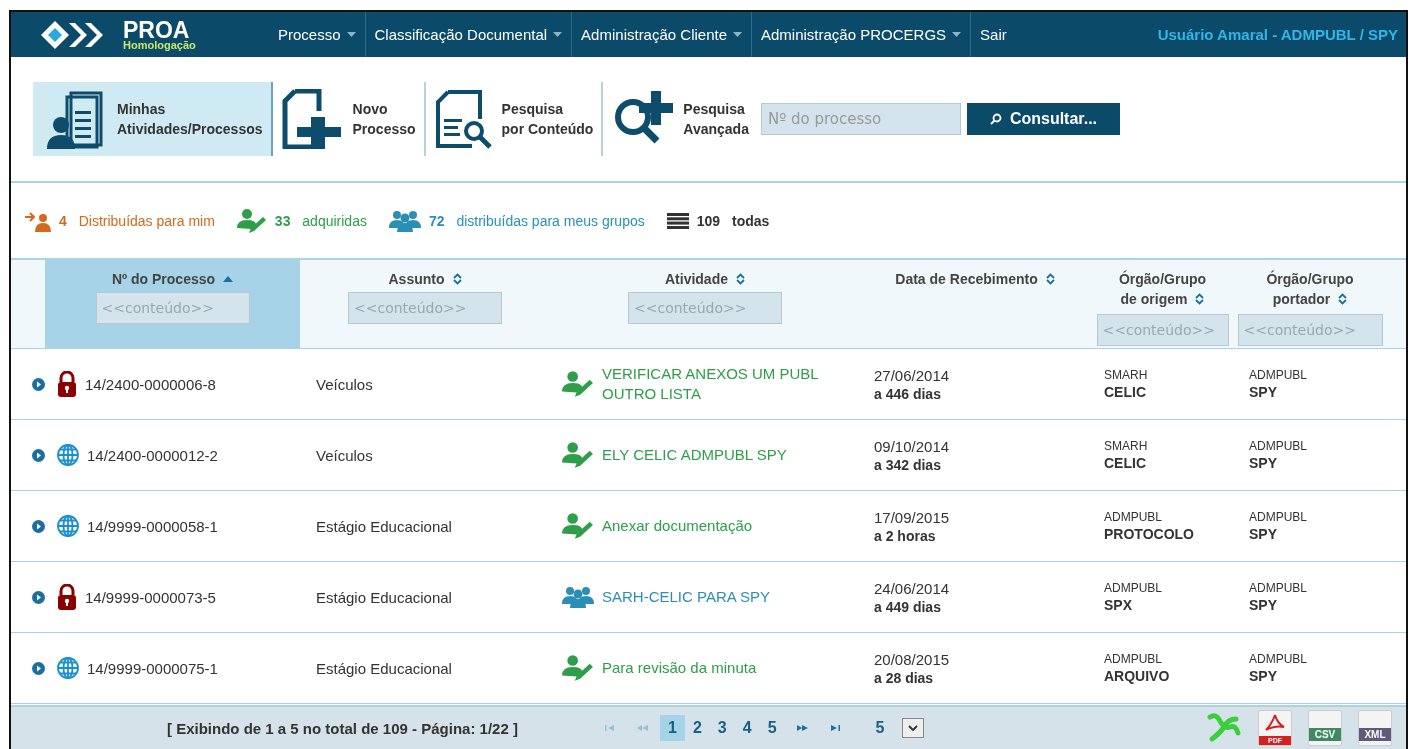 This screenshot has width=1412, height=749. What do you see at coordinates (317, 34) in the screenshot?
I see `menu-item: Processo` at bounding box center [317, 34].